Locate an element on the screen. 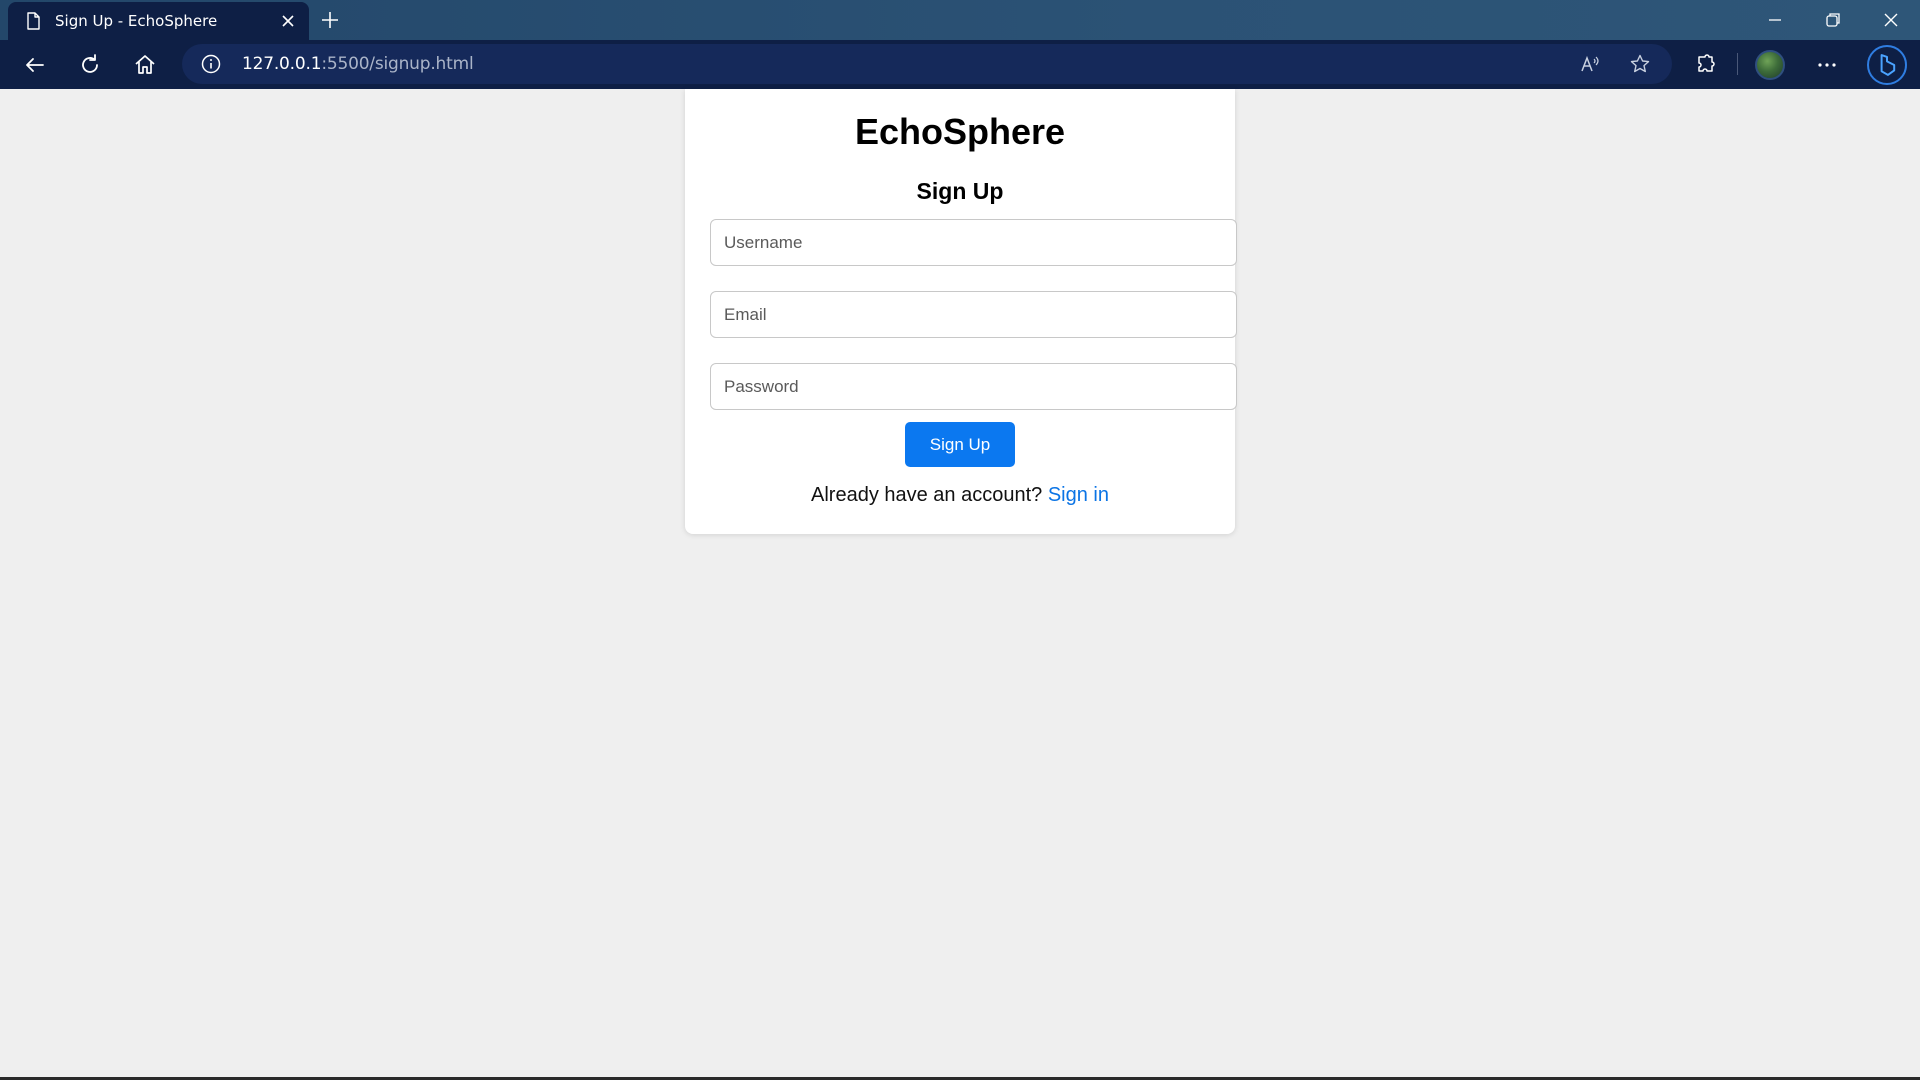  page-icon is located at coordinates (33, 21).